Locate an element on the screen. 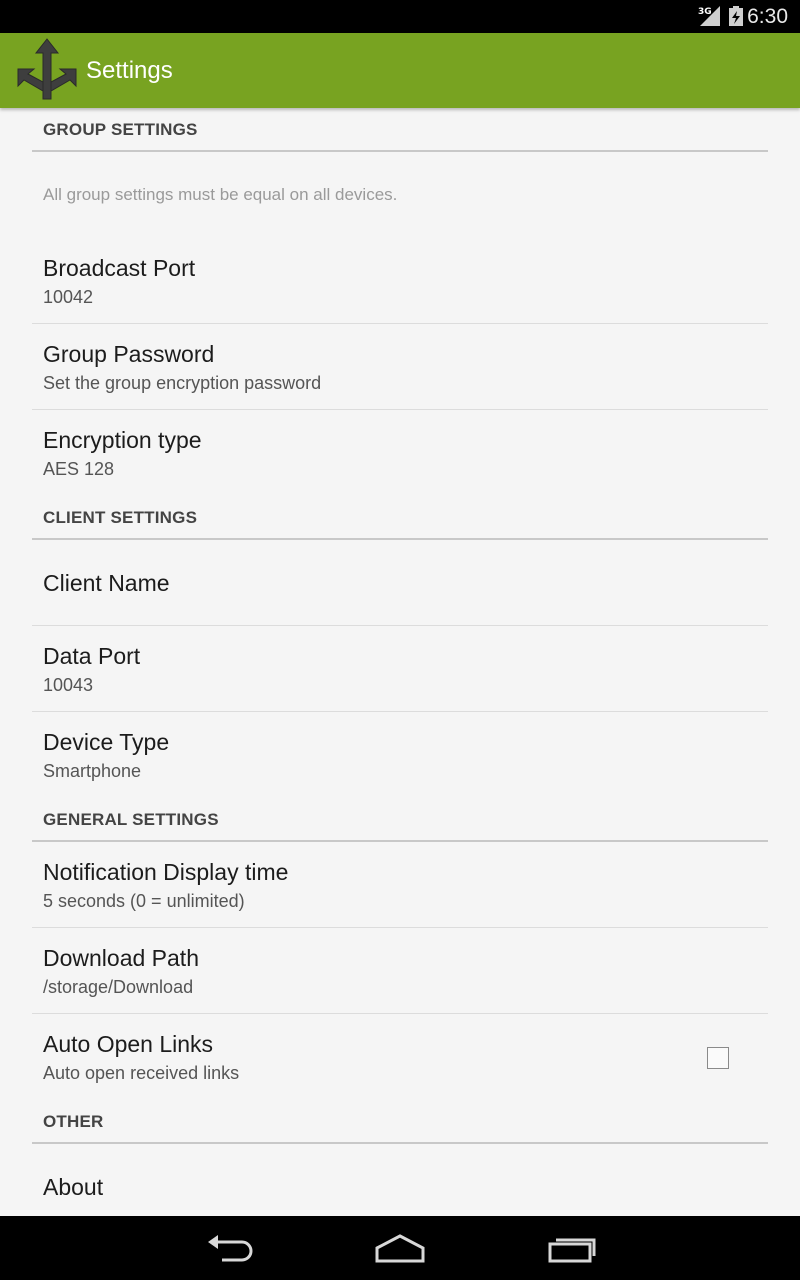 Image resolution: width=800 pixels, height=1280 pixels. pref-title: Client Name is located at coordinates (106, 583).